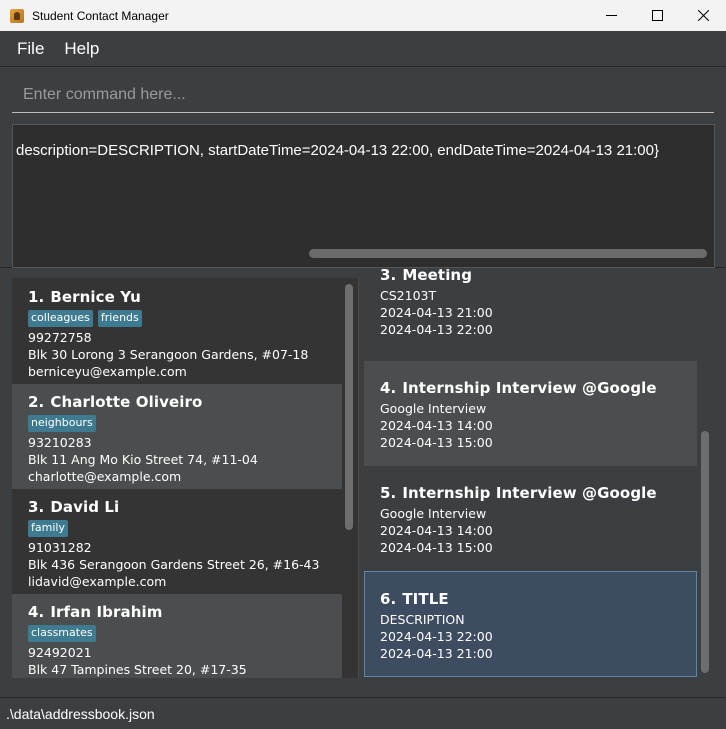 The image size is (726, 729). I want to click on person-email: berniceyu@example.com, so click(107, 371).